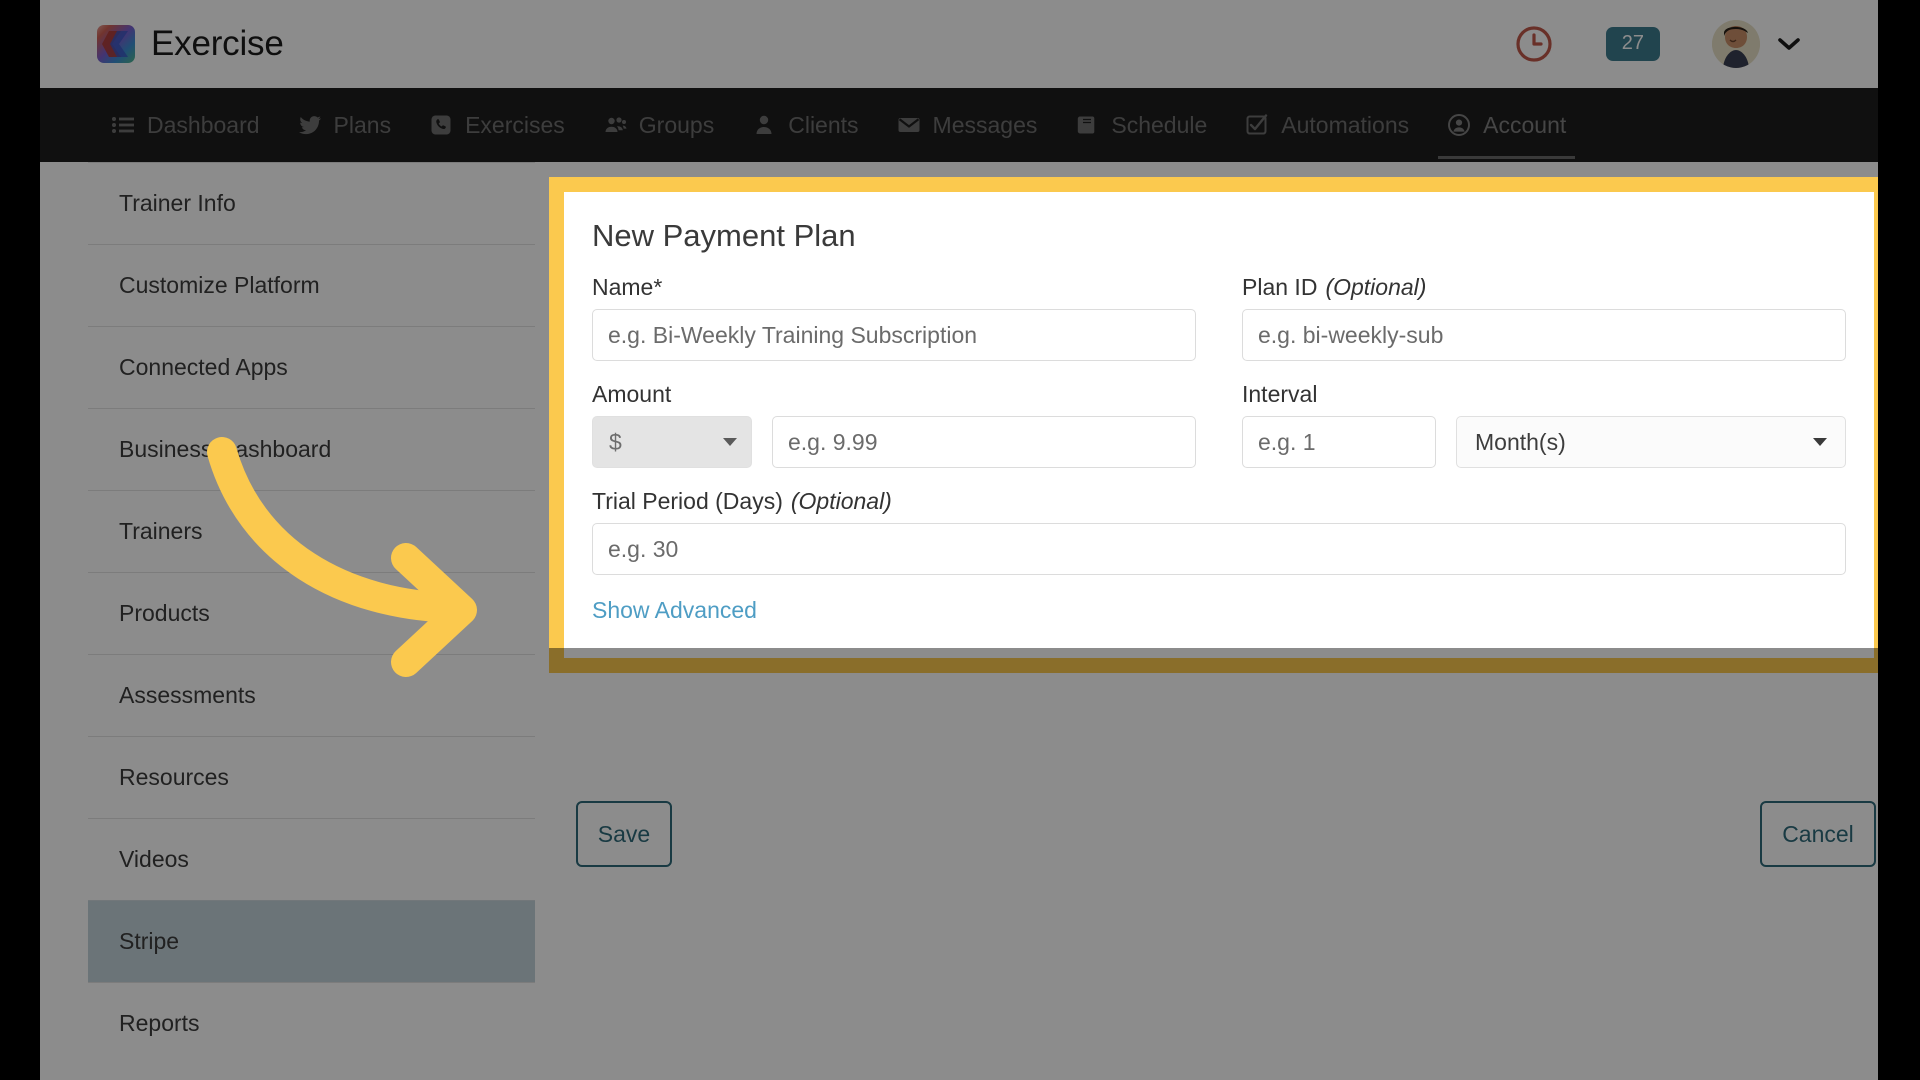 Image resolution: width=1920 pixels, height=1080 pixels. Describe the element at coordinates (203, 367) in the screenshot. I see `sidebar-item-label: Connected Apps` at that location.